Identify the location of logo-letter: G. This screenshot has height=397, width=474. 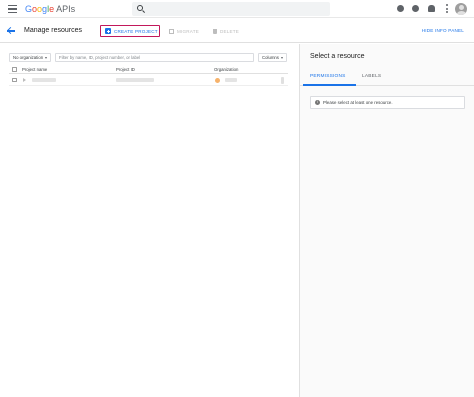
(29, 9).